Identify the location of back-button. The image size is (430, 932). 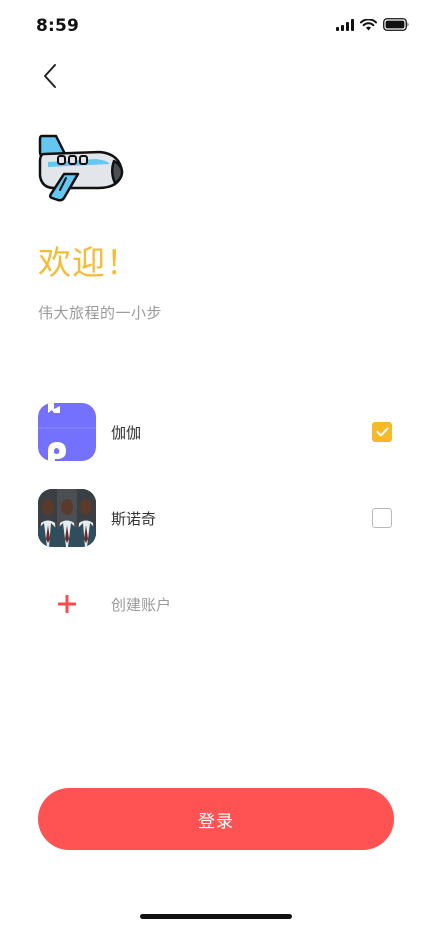
(50, 76).